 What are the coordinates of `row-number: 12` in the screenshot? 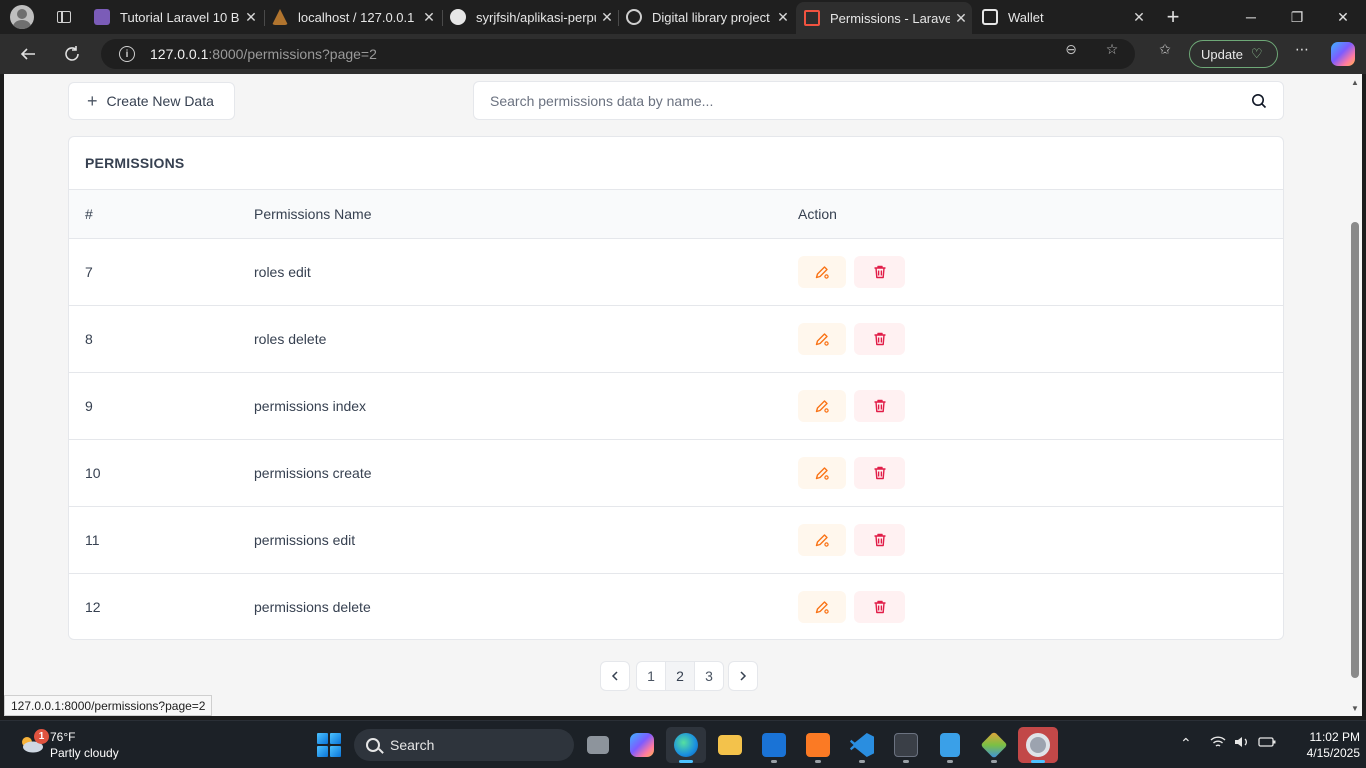 It's located at (93, 607).